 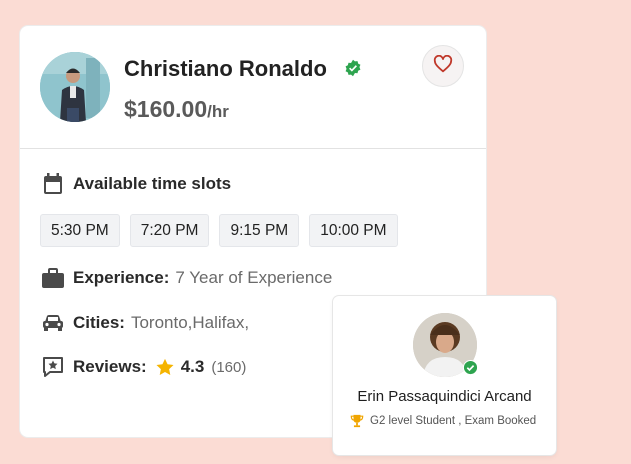 I want to click on cities-value: Toronto,Halifax,, so click(x=190, y=322).